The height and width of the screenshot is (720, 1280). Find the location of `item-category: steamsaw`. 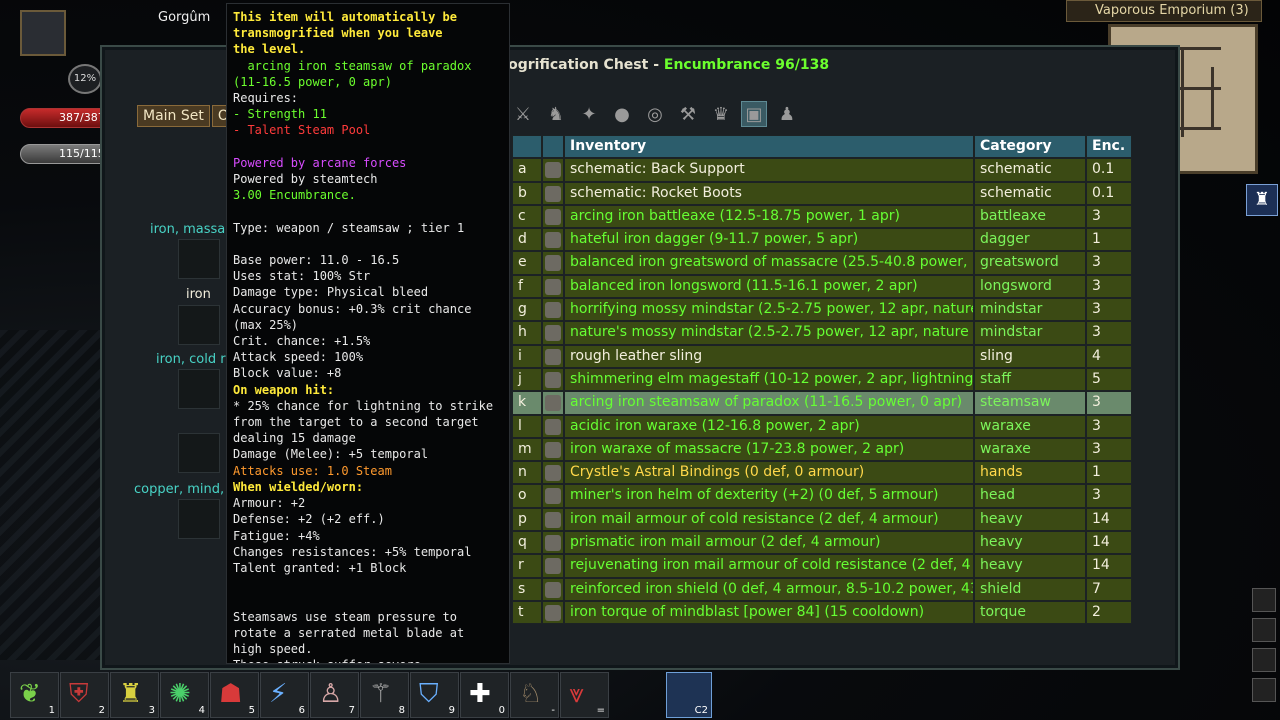

item-category: steamsaw is located at coordinates (1030, 403).